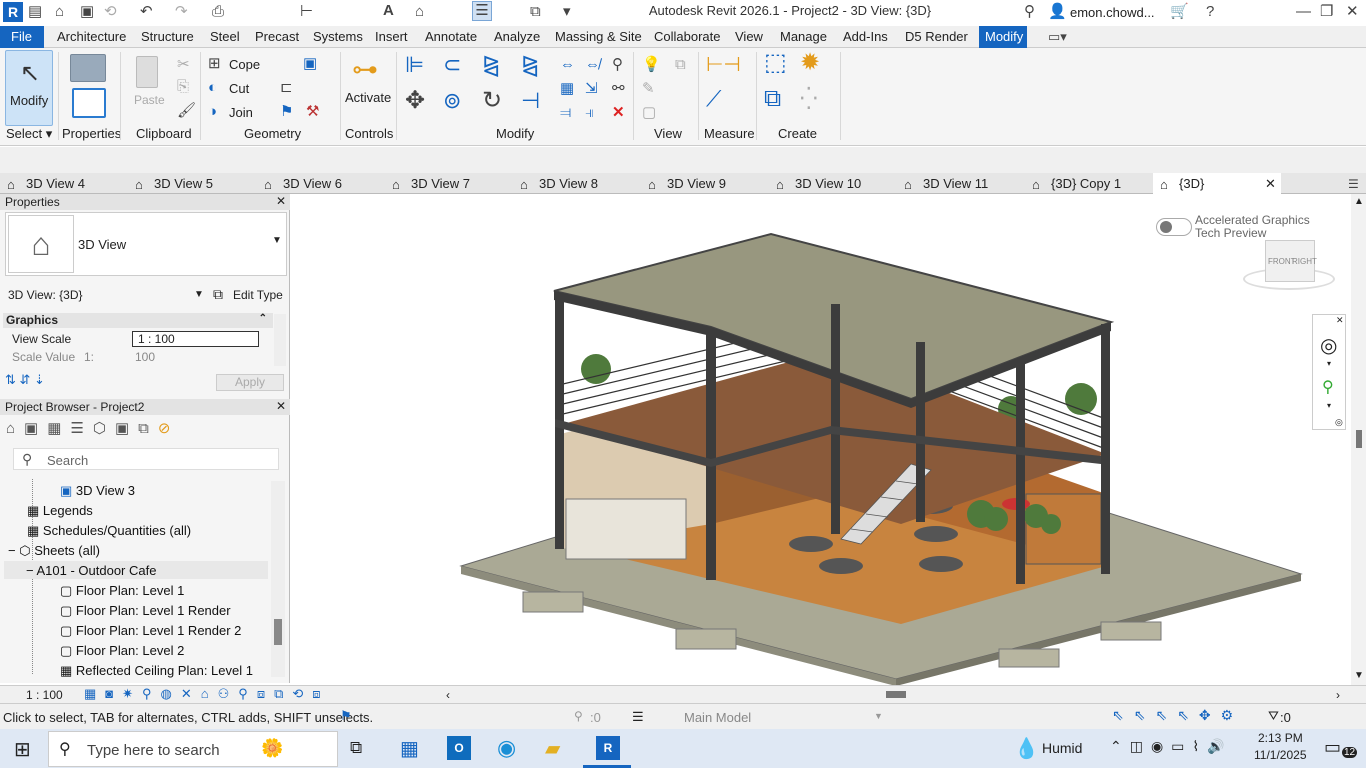 The width and height of the screenshot is (1366, 768). I want to click on view-scale: 1 : 100, so click(44, 695).